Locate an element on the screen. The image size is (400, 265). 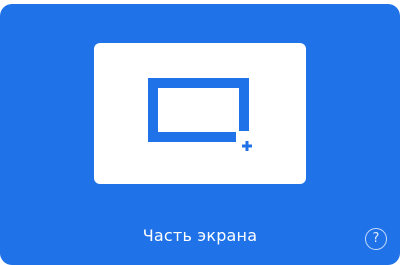
region-select-icon is located at coordinates (202, 114).